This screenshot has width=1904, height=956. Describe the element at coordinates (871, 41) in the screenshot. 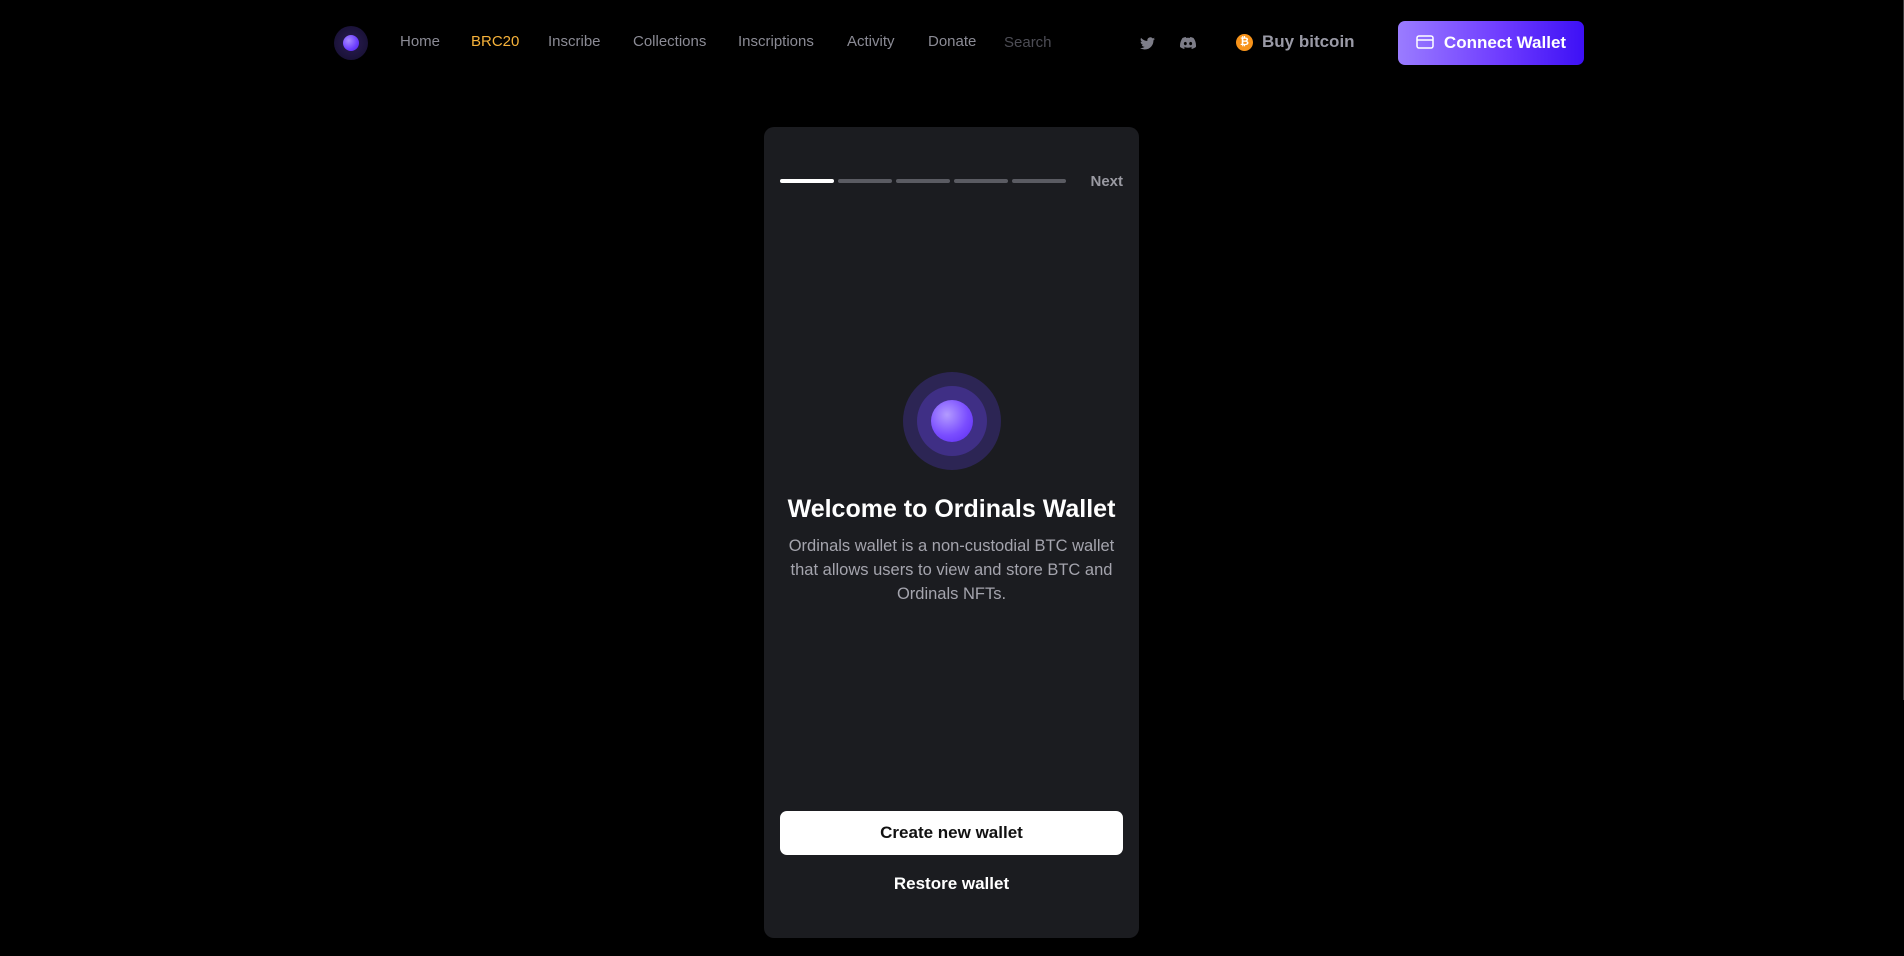

I see `nav-link-activity: Activity` at that location.